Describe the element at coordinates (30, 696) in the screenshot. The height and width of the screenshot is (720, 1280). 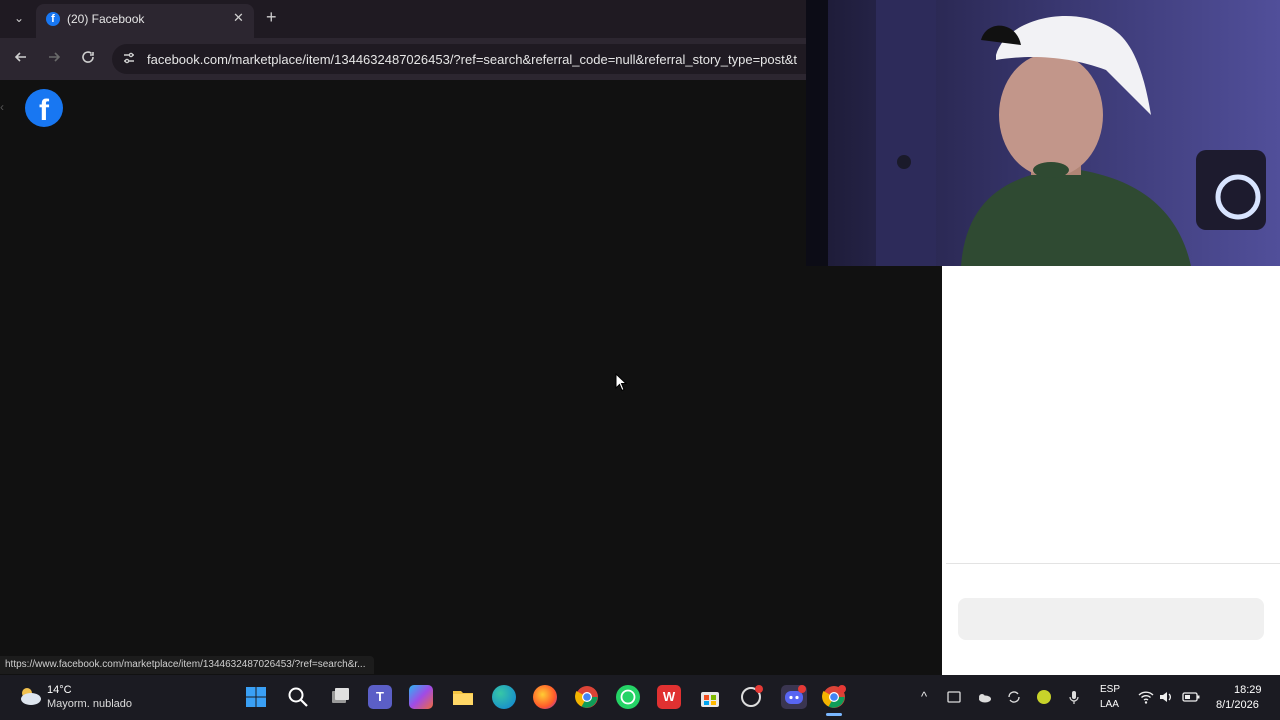
I see `cloud-weather-icon` at that location.